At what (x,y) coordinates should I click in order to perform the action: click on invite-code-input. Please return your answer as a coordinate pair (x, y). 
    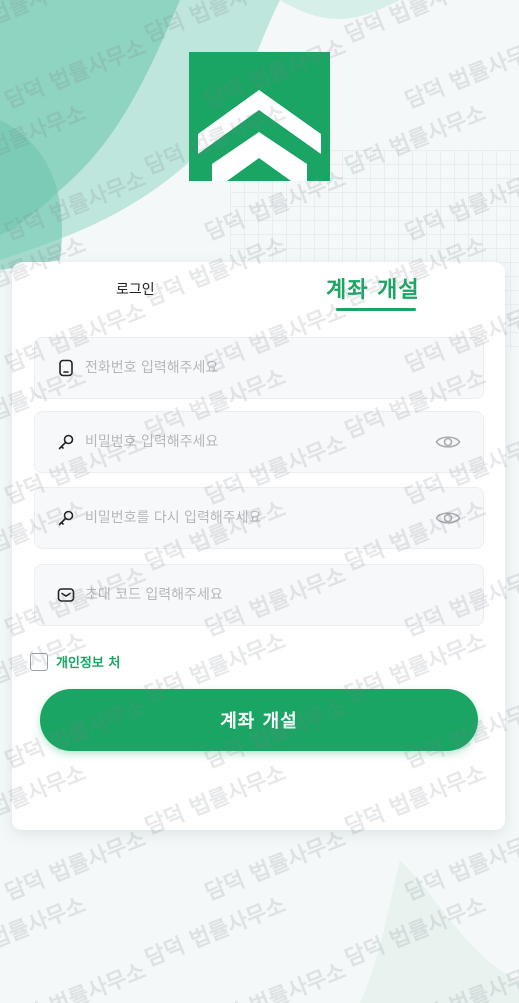
    Looking at the image, I should click on (255, 595).